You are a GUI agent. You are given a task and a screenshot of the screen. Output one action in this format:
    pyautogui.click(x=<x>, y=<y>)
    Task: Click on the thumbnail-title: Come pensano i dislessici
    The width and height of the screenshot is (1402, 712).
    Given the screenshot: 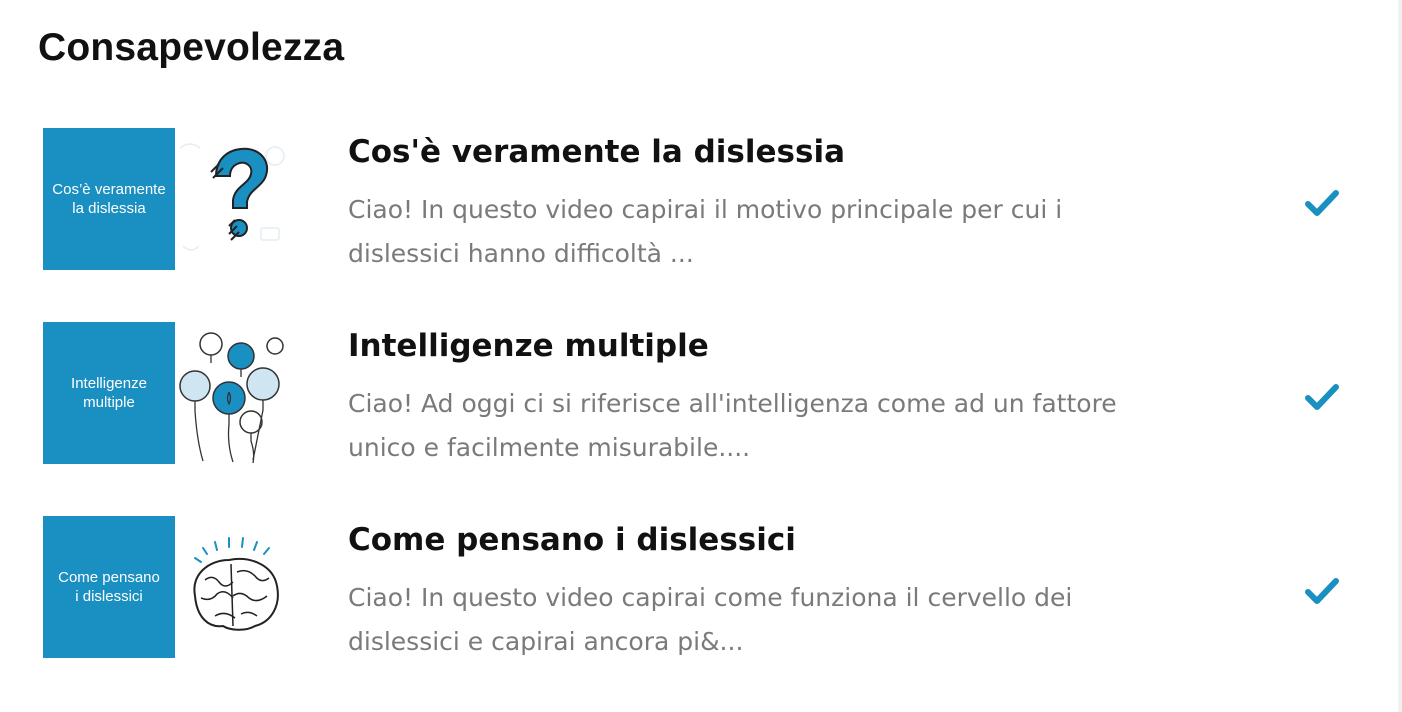 What is the action you would take?
    pyautogui.click(x=109, y=587)
    